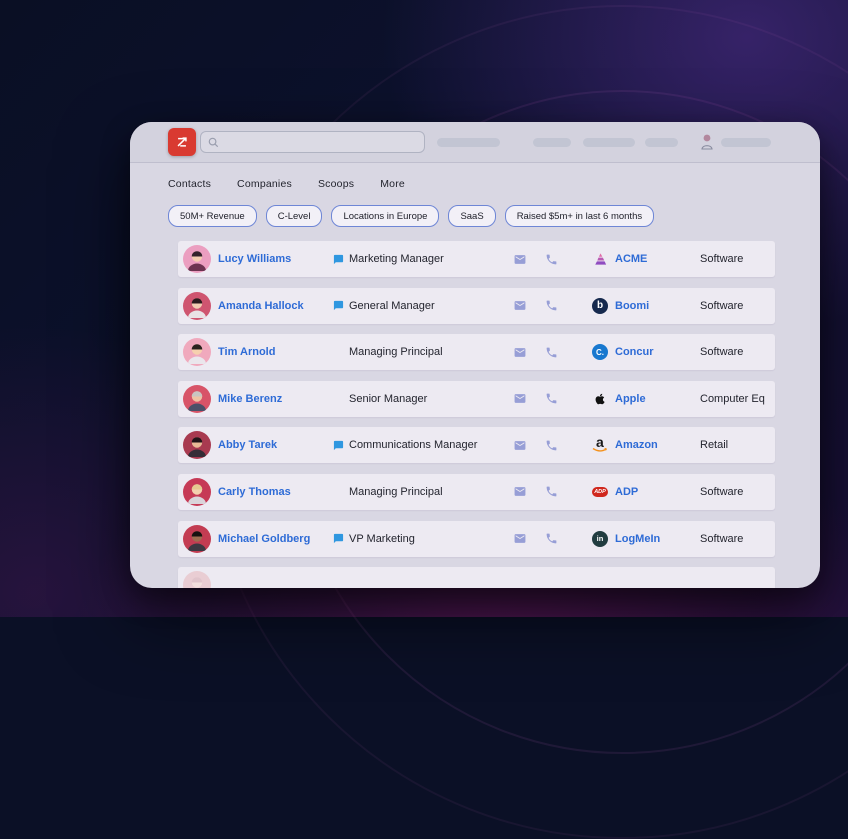  I want to click on company-name-link: Concur, so click(634, 352).